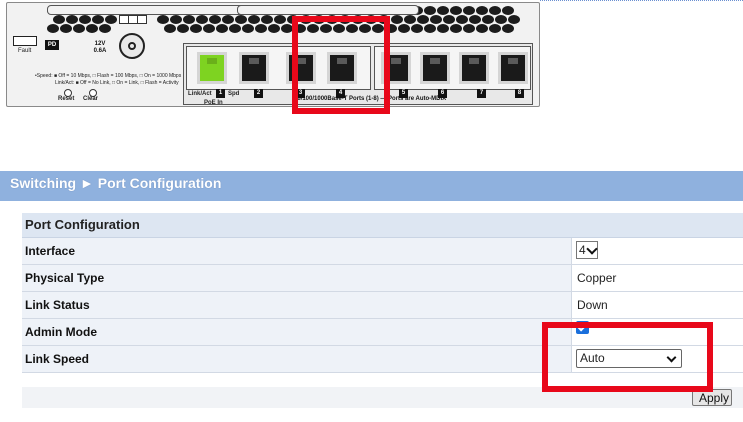 This screenshot has height=422, width=743. Describe the element at coordinates (52, 45) in the screenshot. I see `pd-badge: PD` at that location.